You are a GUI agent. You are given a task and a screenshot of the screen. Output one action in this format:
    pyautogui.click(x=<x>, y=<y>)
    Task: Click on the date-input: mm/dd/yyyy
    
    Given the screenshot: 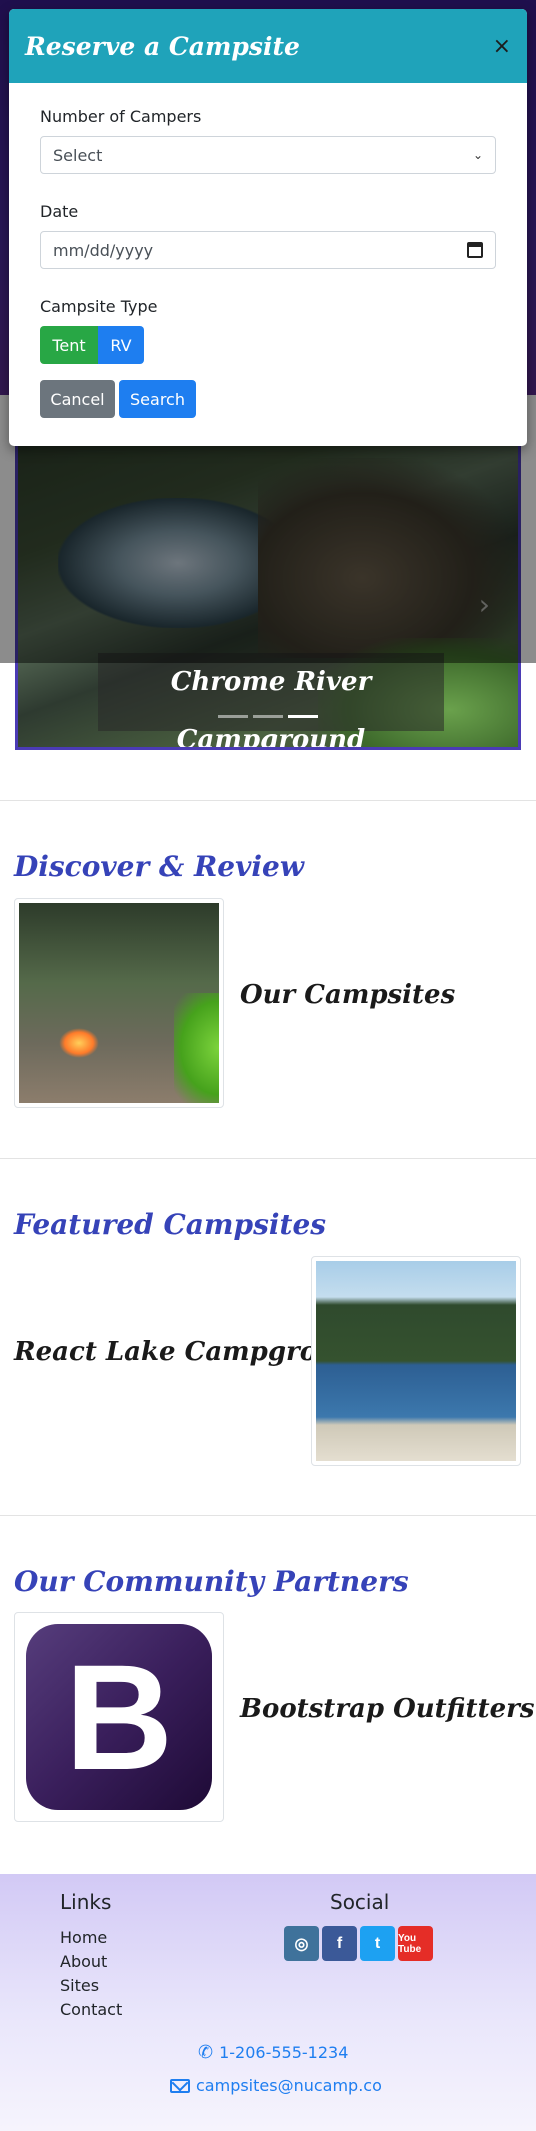 What is the action you would take?
    pyautogui.click(x=268, y=250)
    